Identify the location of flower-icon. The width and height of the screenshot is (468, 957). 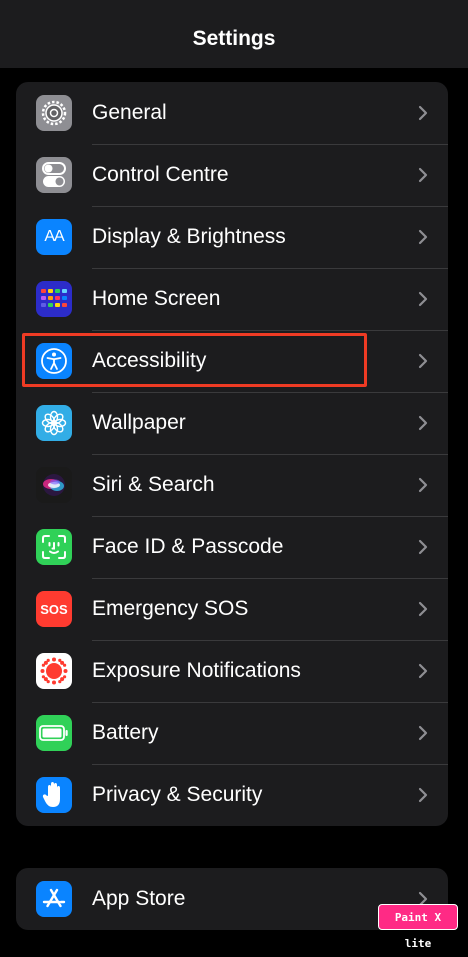
(54, 423).